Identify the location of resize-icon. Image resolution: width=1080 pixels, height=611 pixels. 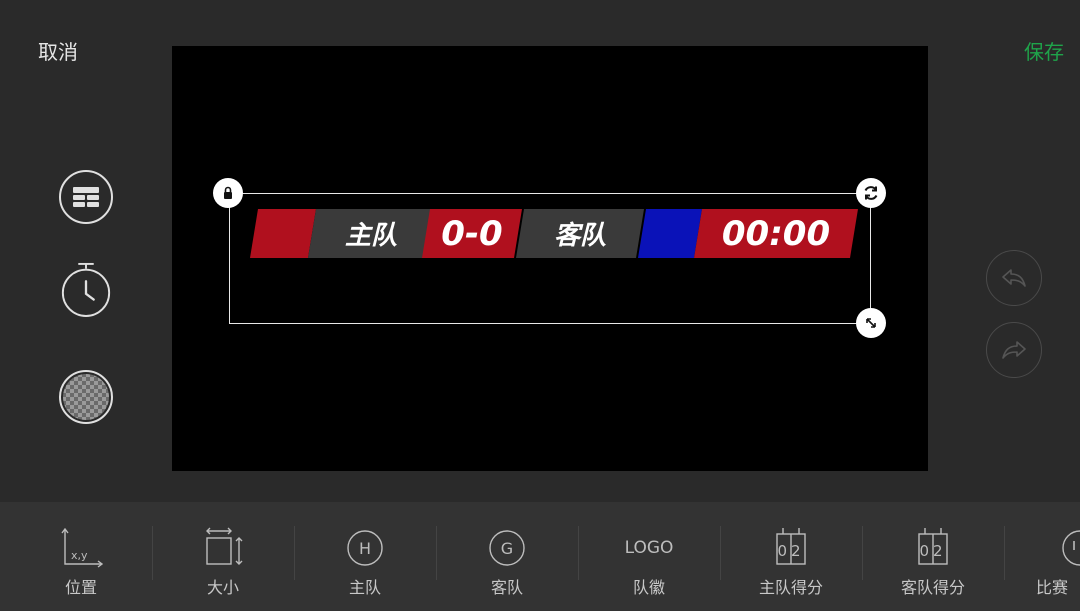
(871, 323).